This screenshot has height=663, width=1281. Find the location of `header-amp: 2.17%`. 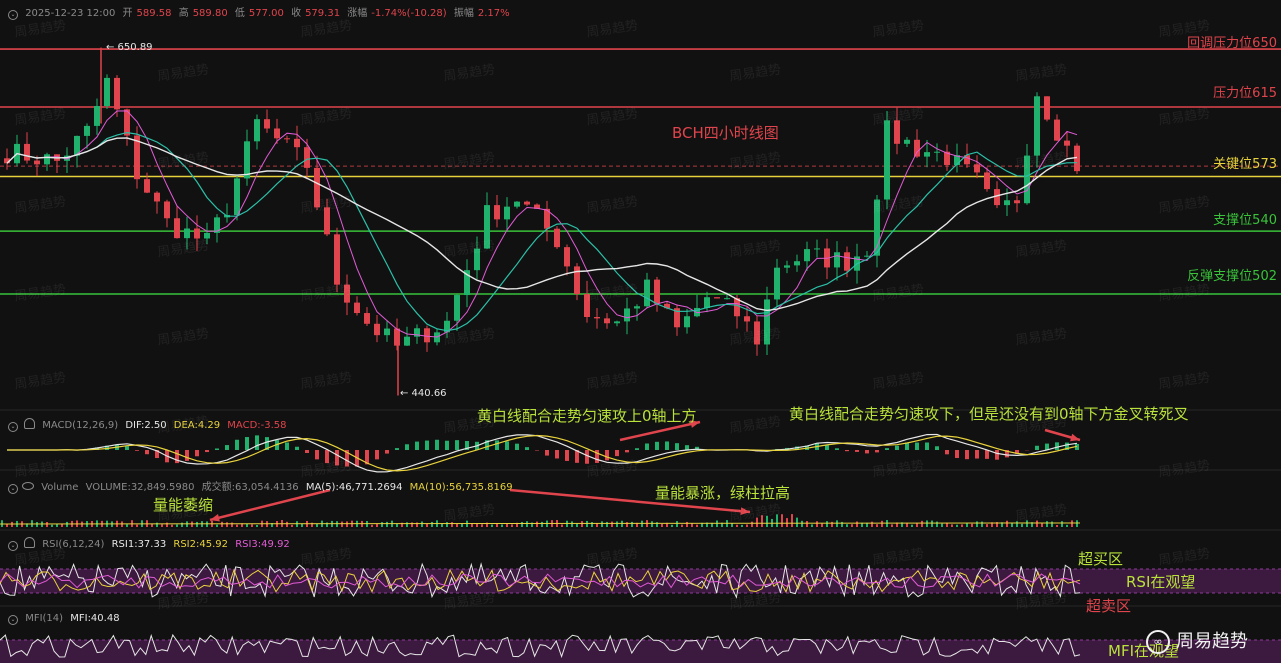

header-amp: 2.17% is located at coordinates (493, 13).